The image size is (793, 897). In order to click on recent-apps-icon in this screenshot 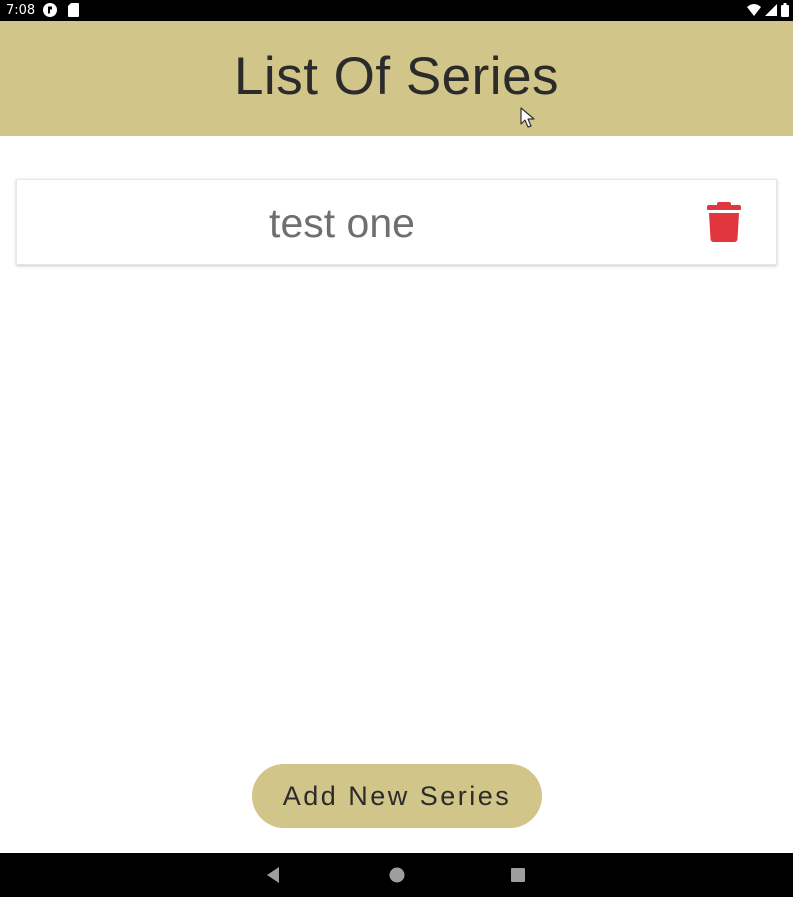, I will do `click(518, 875)`.